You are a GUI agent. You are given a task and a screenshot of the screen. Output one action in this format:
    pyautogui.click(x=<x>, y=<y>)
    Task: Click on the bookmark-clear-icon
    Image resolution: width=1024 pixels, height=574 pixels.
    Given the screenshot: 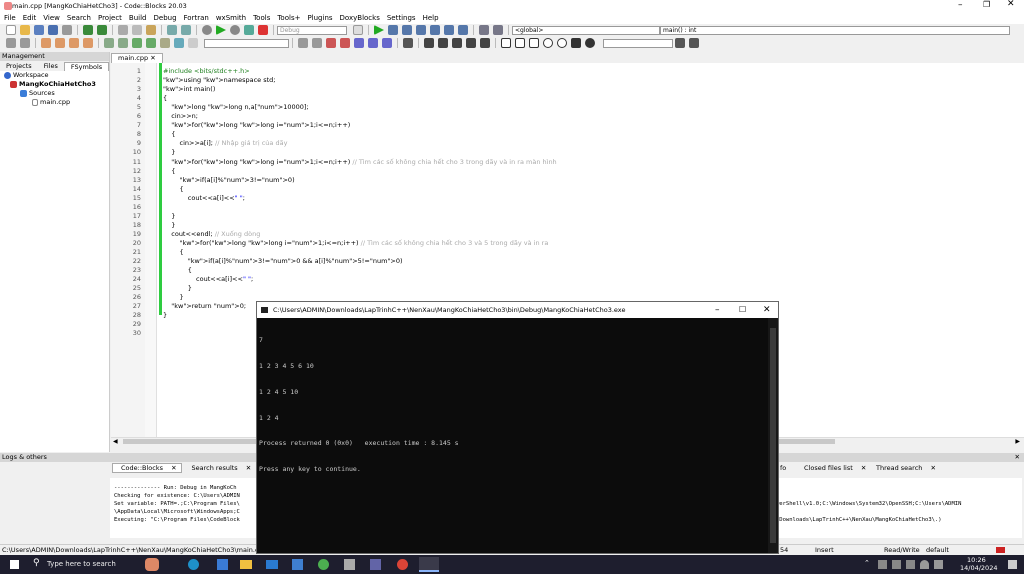 What is the action you would take?
    pyautogui.click(x=88, y=43)
    